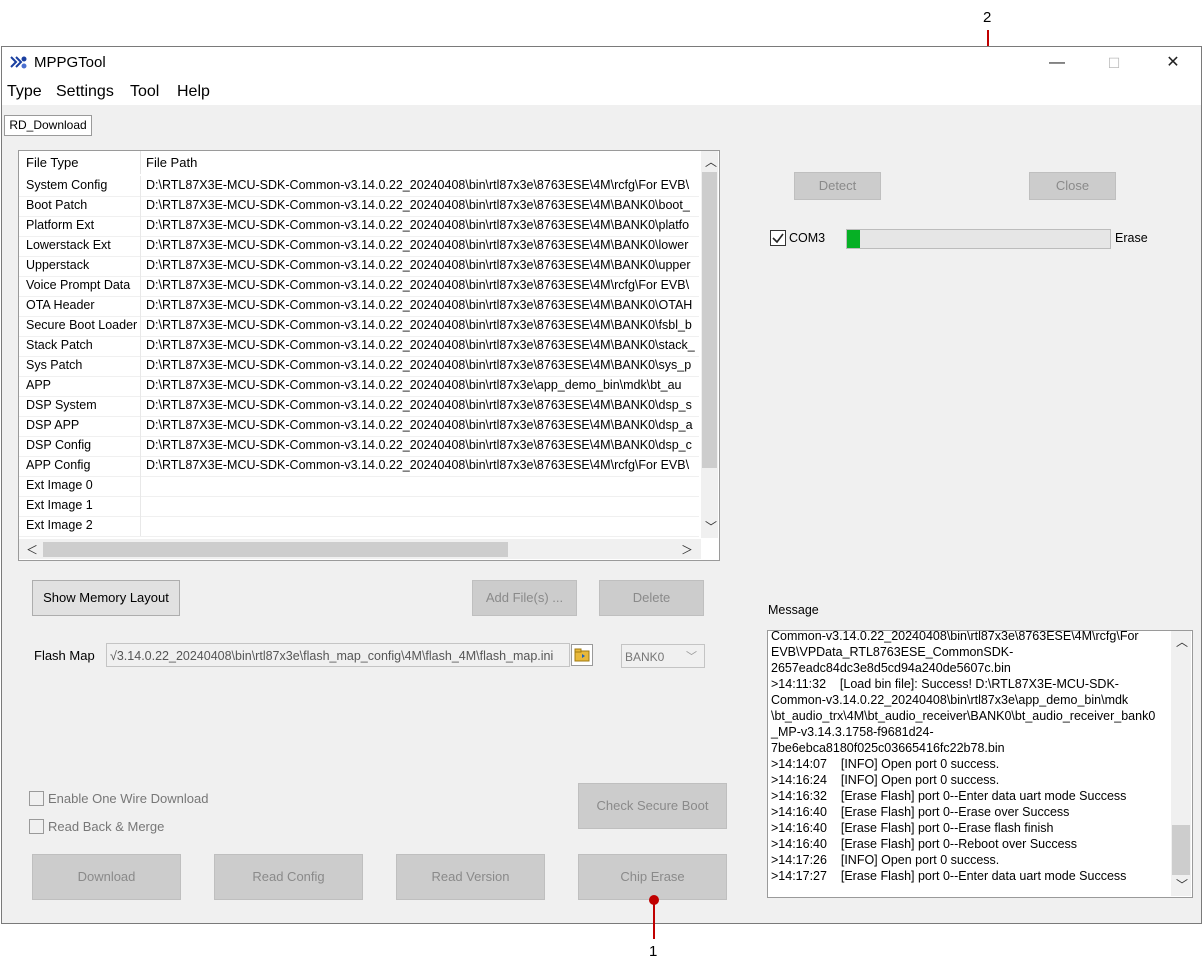 Image resolution: width=1203 pixels, height=975 pixels. Describe the element at coordinates (1182, 884) in the screenshot. I see `message-scroll-down-icon: ﹀` at that location.